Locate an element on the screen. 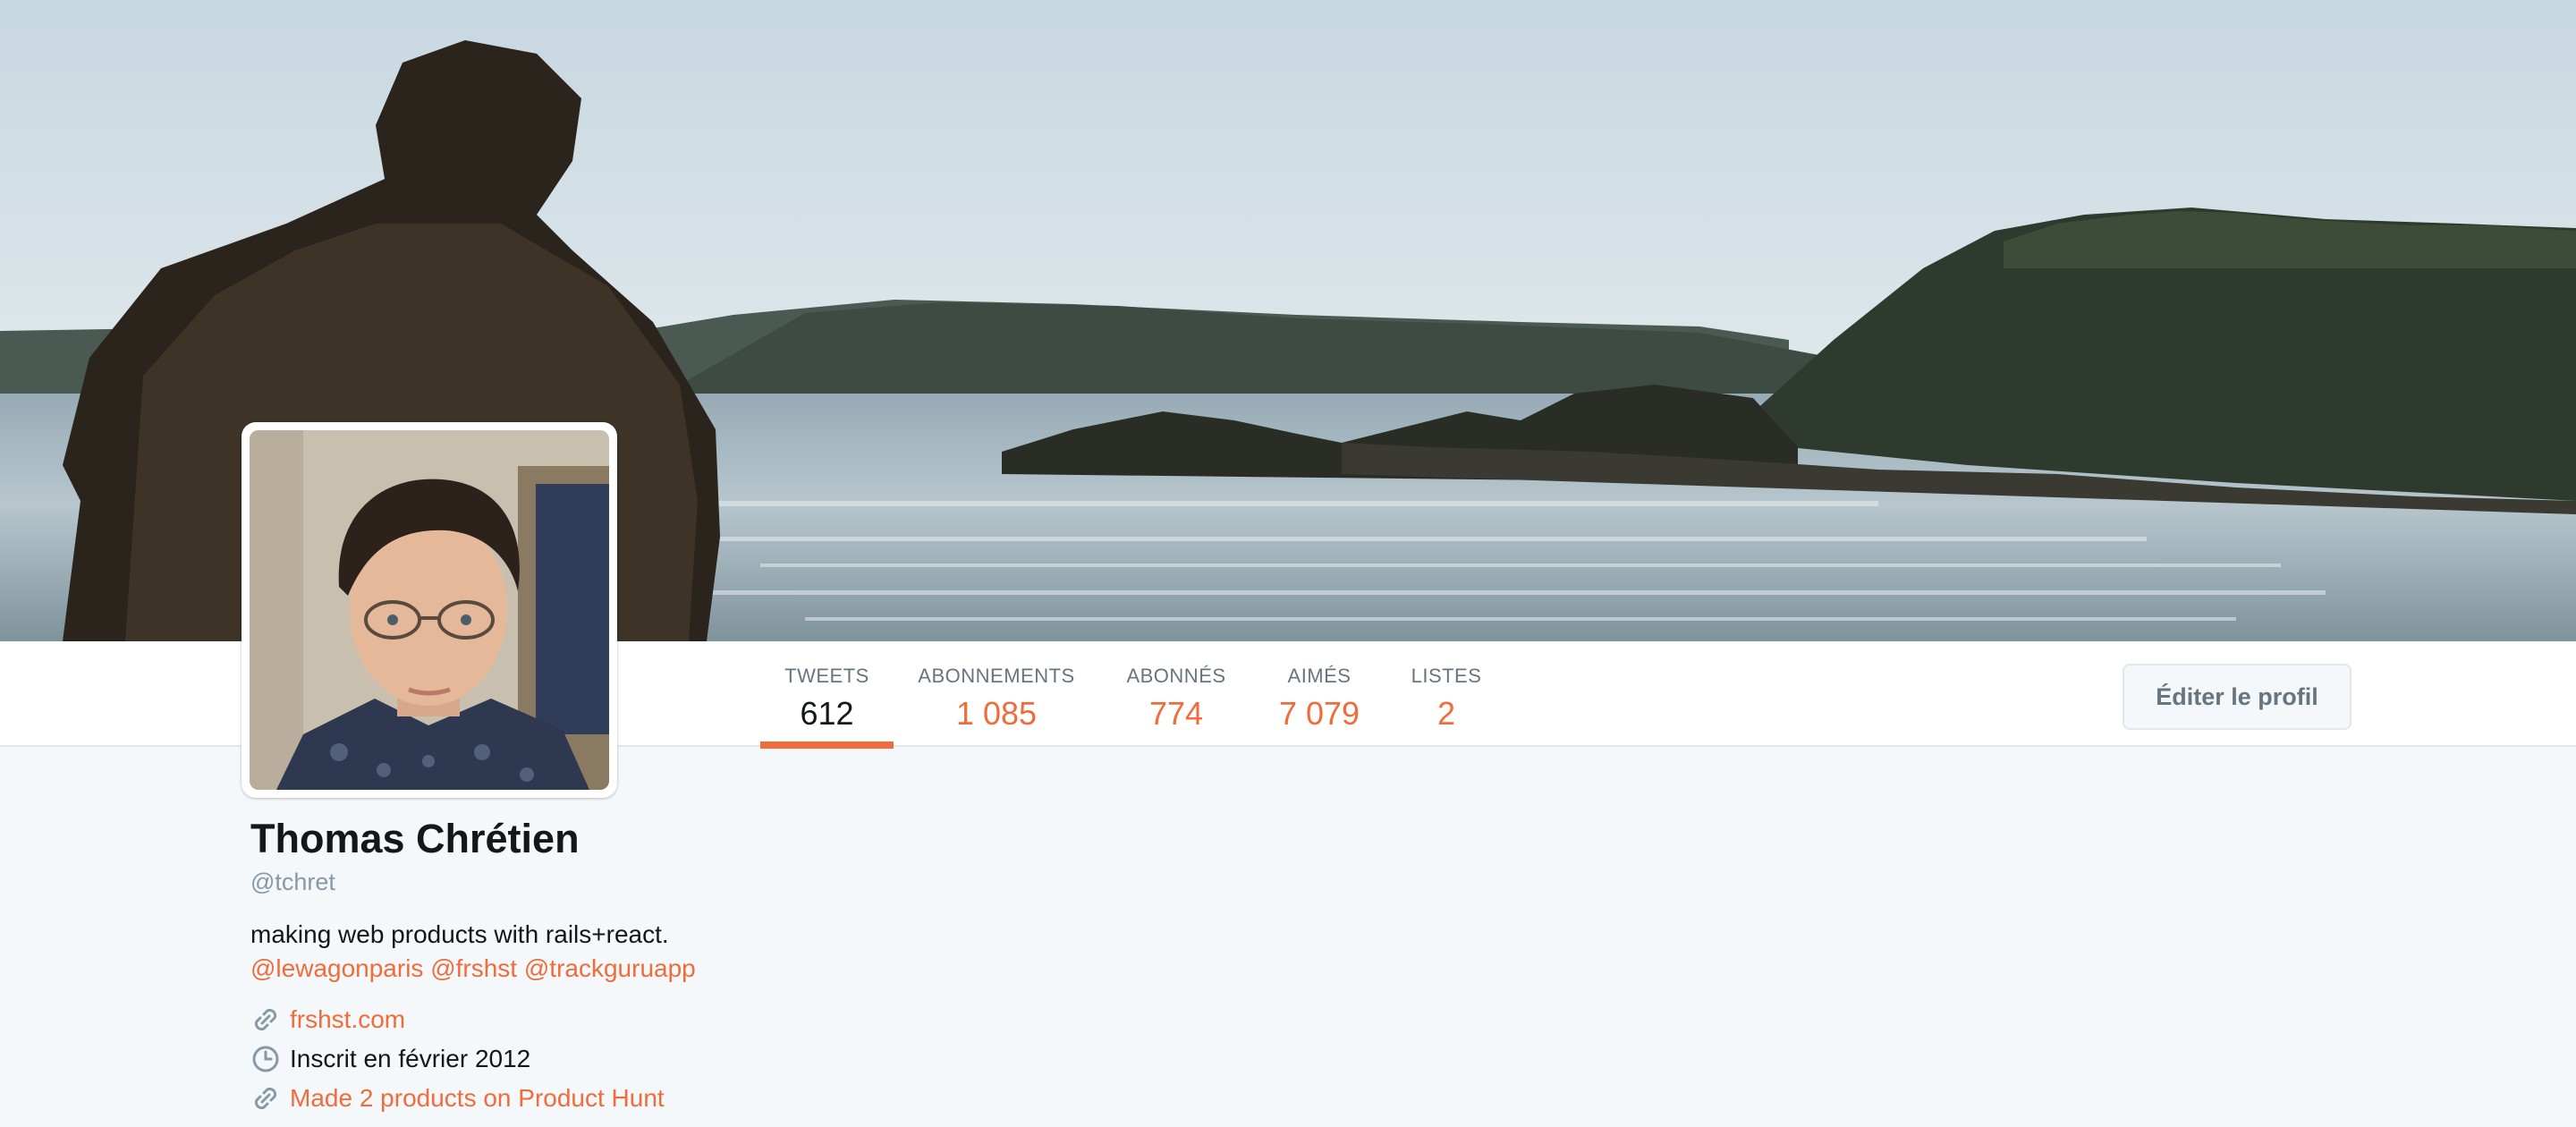 The image size is (2576, 1127). profile-handle: @tchret is located at coordinates (652, 882).